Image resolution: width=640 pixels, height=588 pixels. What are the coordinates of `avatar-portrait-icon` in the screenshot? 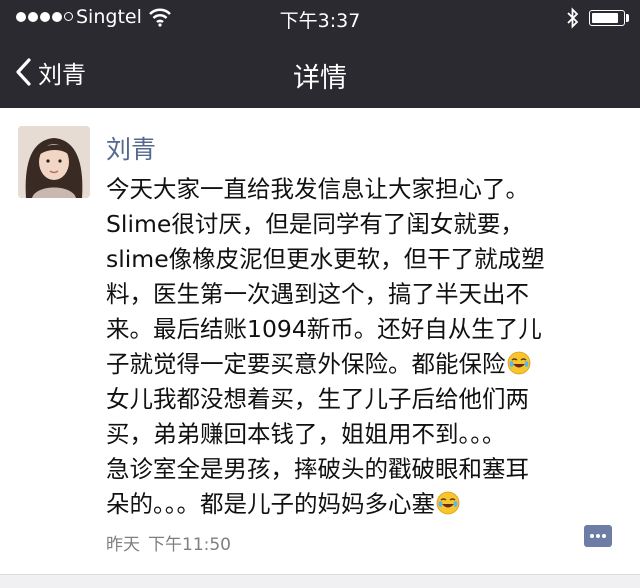 It's located at (54, 162).